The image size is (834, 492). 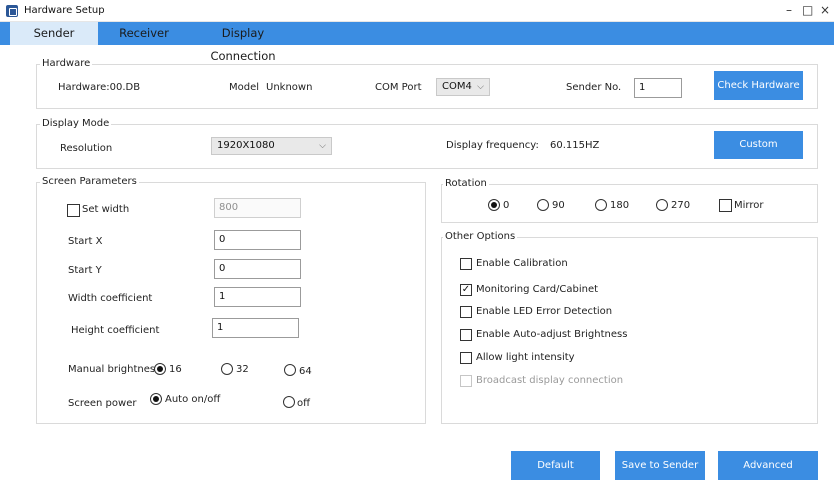 What do you see at coordinates (466, 335) in the screenshot?
I see `auto-adjust-brightness-checkbox` at bounding box center [466, 335].